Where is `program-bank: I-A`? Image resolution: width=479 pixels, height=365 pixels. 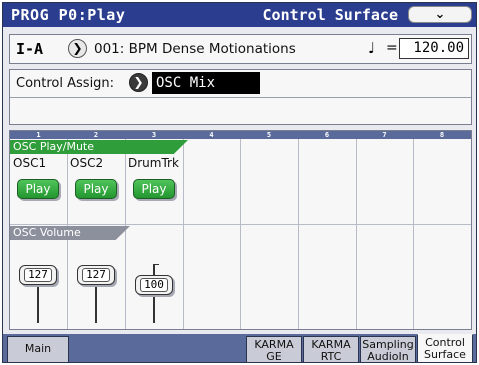
program-bank: I-A is located at coordinates (30, 49).